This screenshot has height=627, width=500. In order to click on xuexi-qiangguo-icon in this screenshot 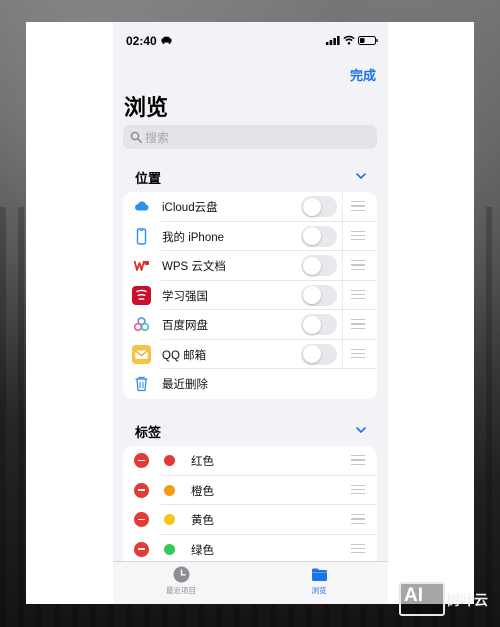, I will do `click(141, 295)`.